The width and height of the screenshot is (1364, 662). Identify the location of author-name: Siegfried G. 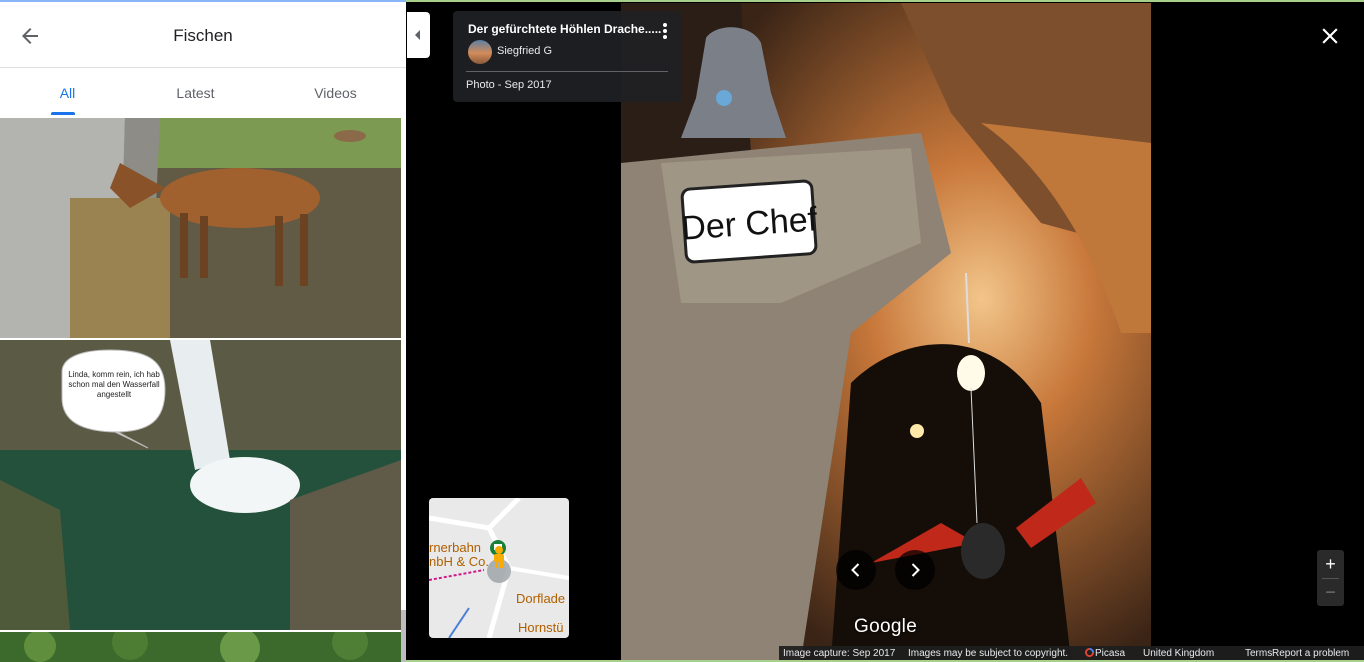
(524, 51).